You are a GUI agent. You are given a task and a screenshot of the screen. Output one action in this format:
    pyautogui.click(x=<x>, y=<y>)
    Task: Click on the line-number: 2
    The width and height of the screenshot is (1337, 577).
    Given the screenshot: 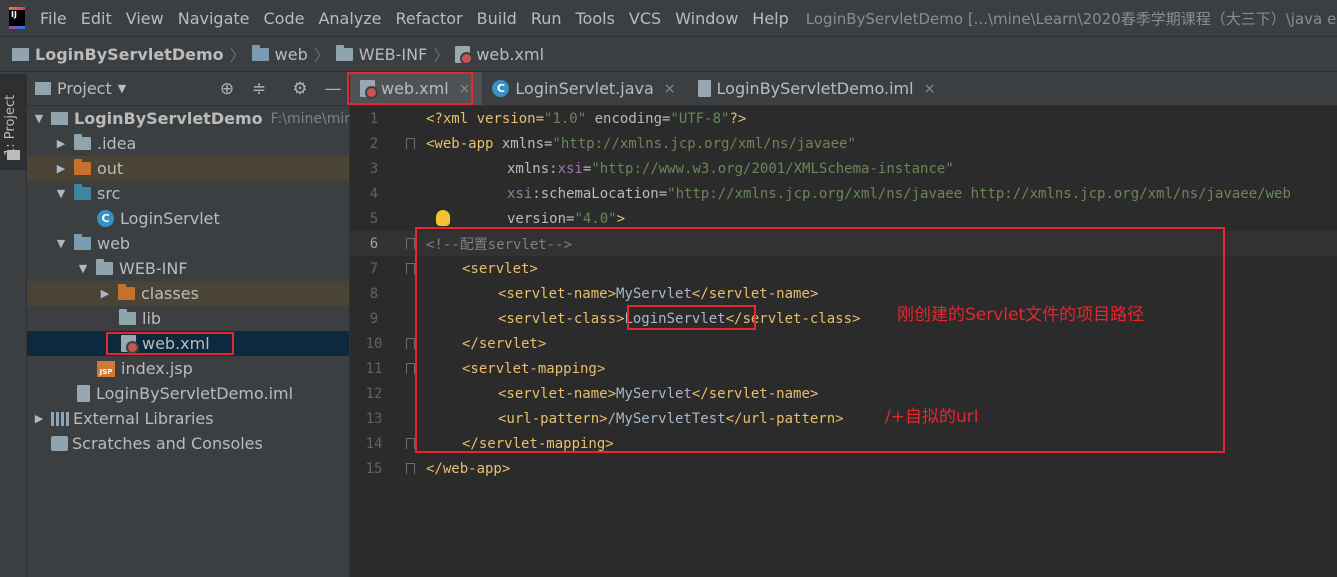 What is the action you would take?
    pyautogui.click(x=374, y=143)
    